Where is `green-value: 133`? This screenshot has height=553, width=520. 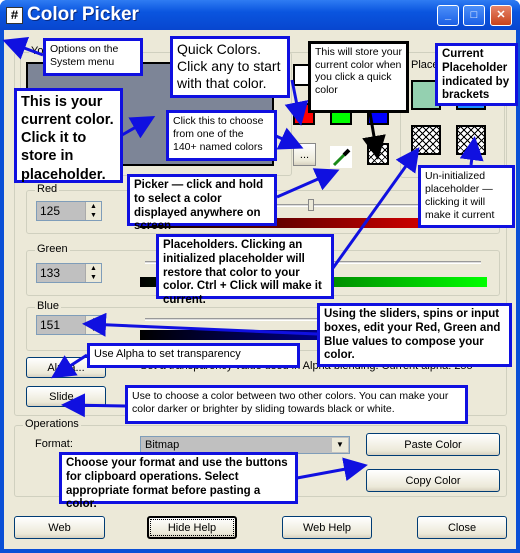
green-value: 133 is located at coordinates (50, 273).